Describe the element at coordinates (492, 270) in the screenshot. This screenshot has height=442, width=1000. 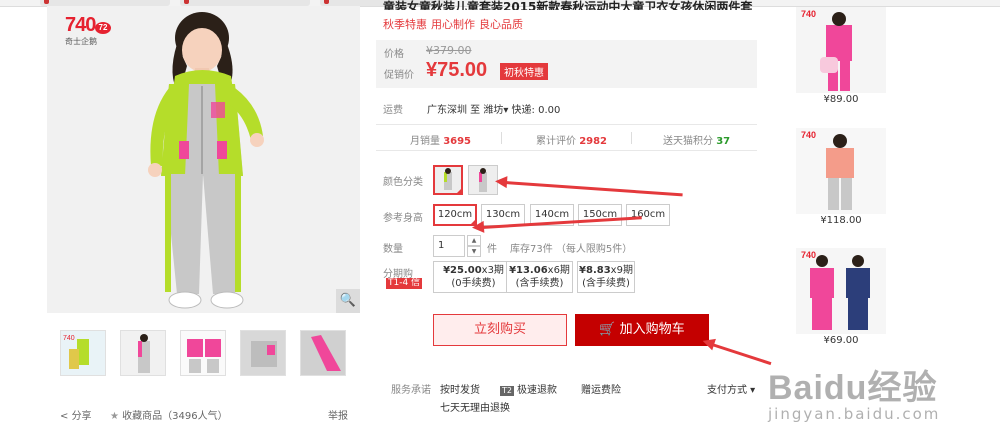
I see `installment-periods: x3期` at that location.